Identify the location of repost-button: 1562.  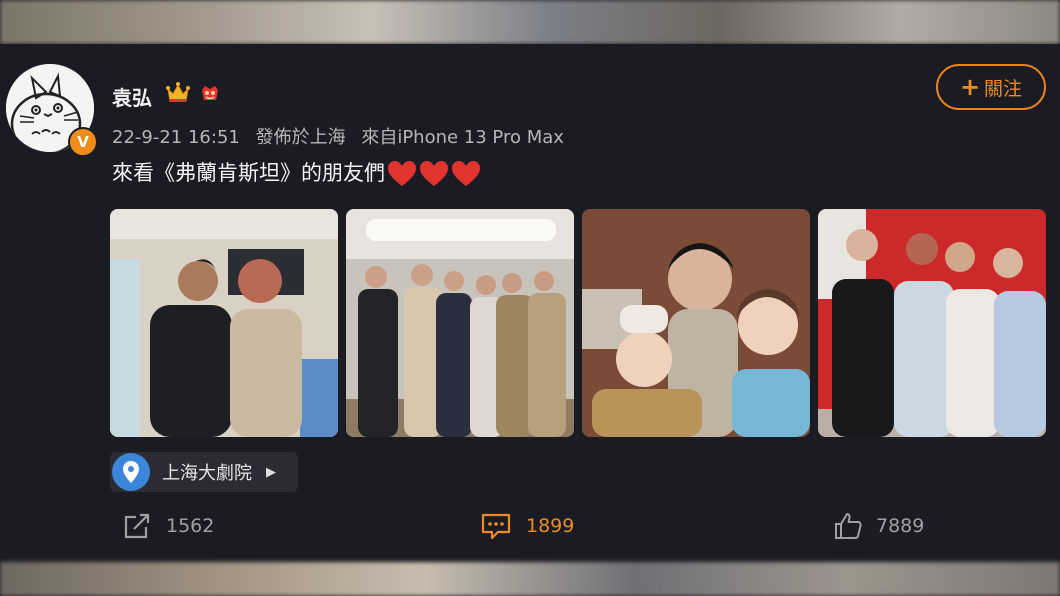
(168, 526).